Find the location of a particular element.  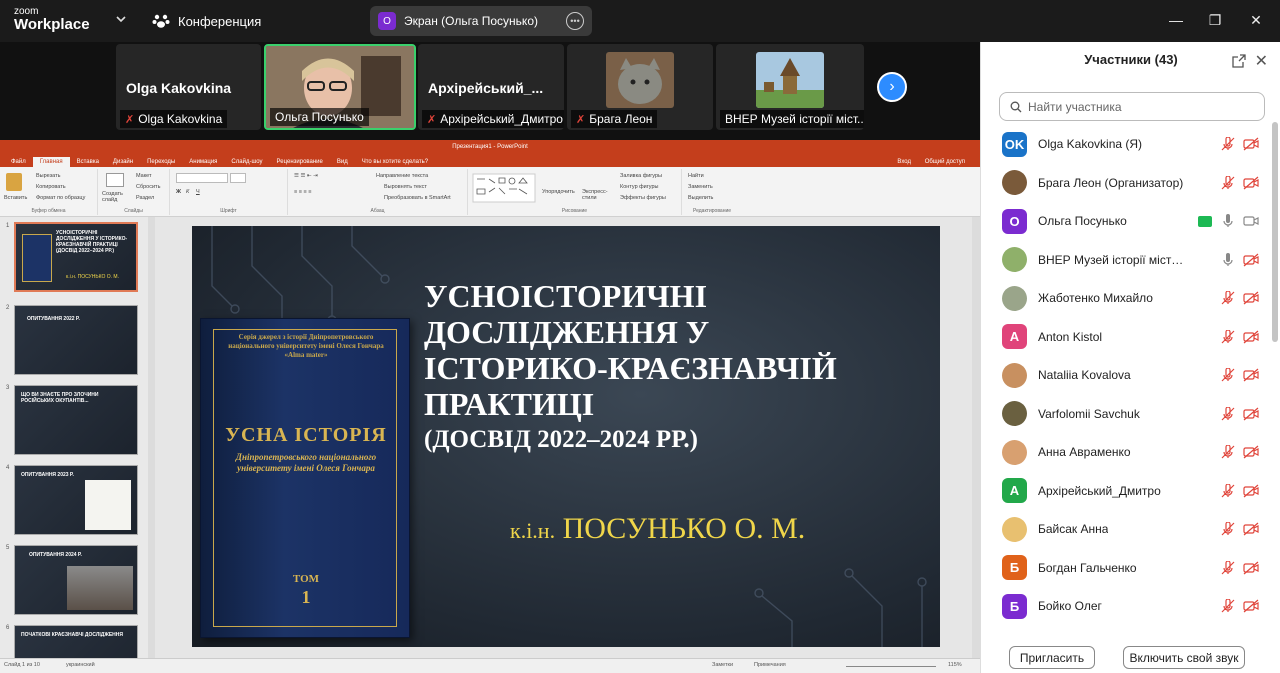

new-slide-button: Создать слайд is located at coordinates (116, 197).